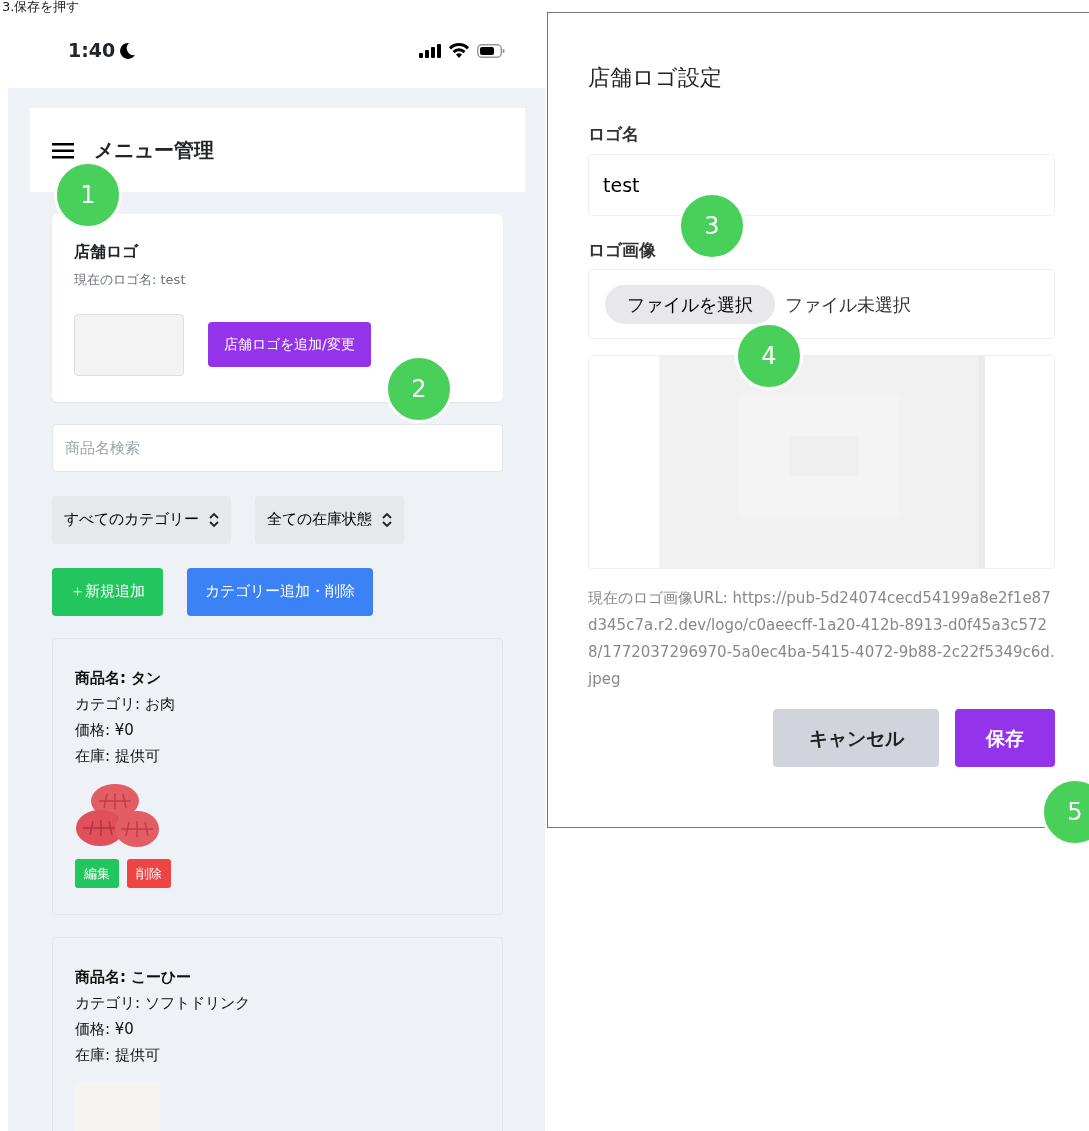  I want to click on add-logo-button: 店舗ロゴを追加/変更, so click(289, 344).